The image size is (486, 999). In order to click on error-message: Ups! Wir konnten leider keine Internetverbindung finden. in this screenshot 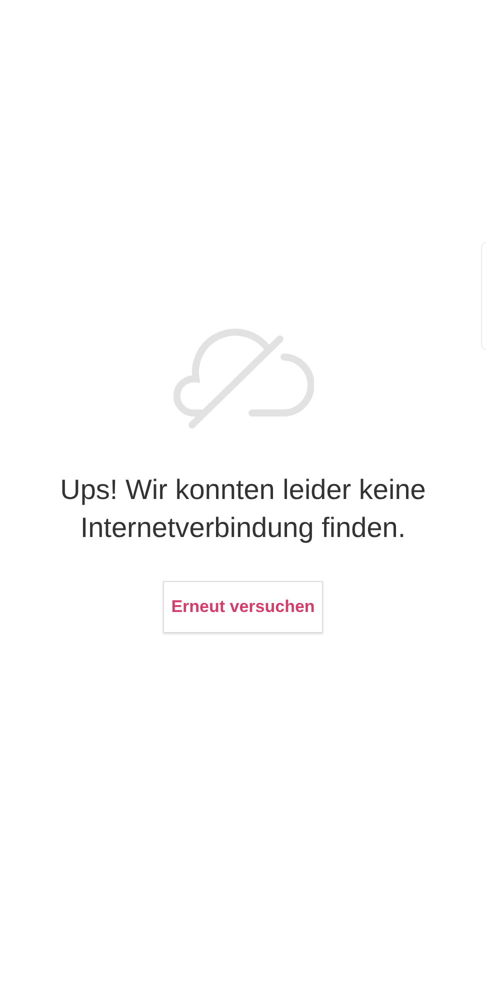, I will do `click(243, 509)`.